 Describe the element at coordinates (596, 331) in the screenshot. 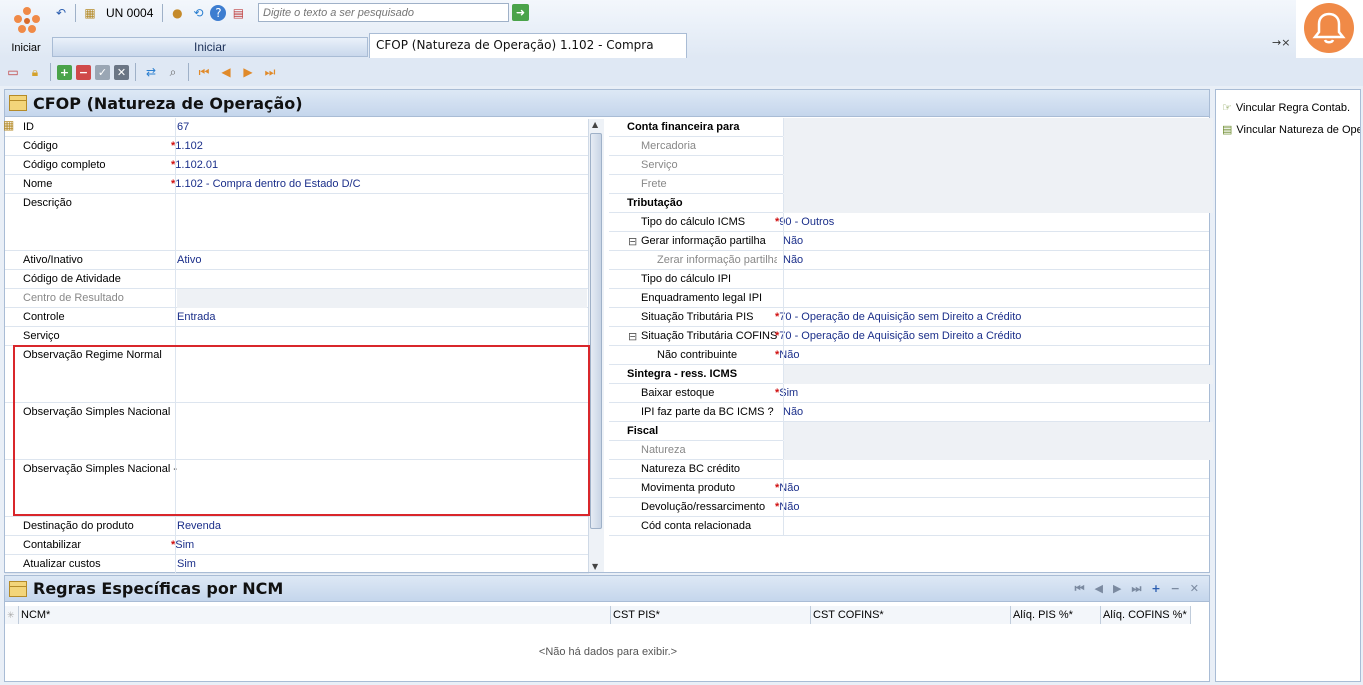

I see `scroll-thumb` at that location.